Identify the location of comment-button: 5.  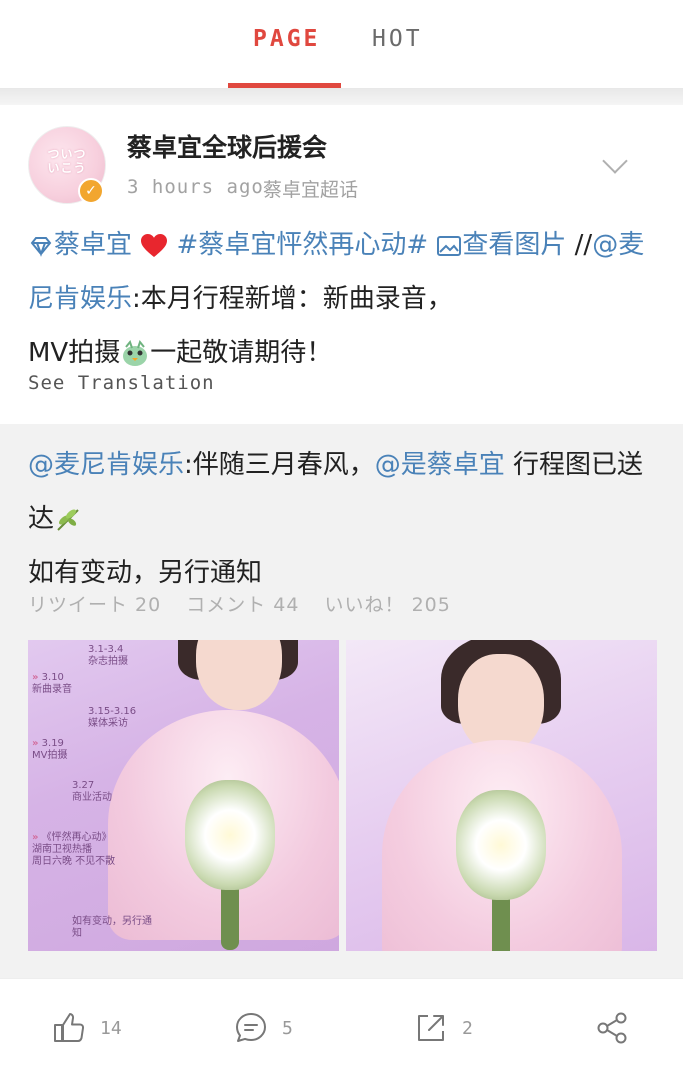
(263, 1028).